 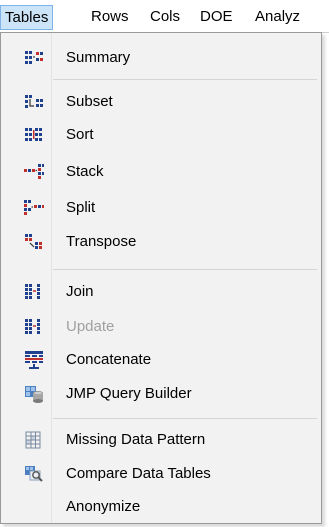 I want to click on menu-item-concatenate: Concatenate, so click(x=161, y=360).